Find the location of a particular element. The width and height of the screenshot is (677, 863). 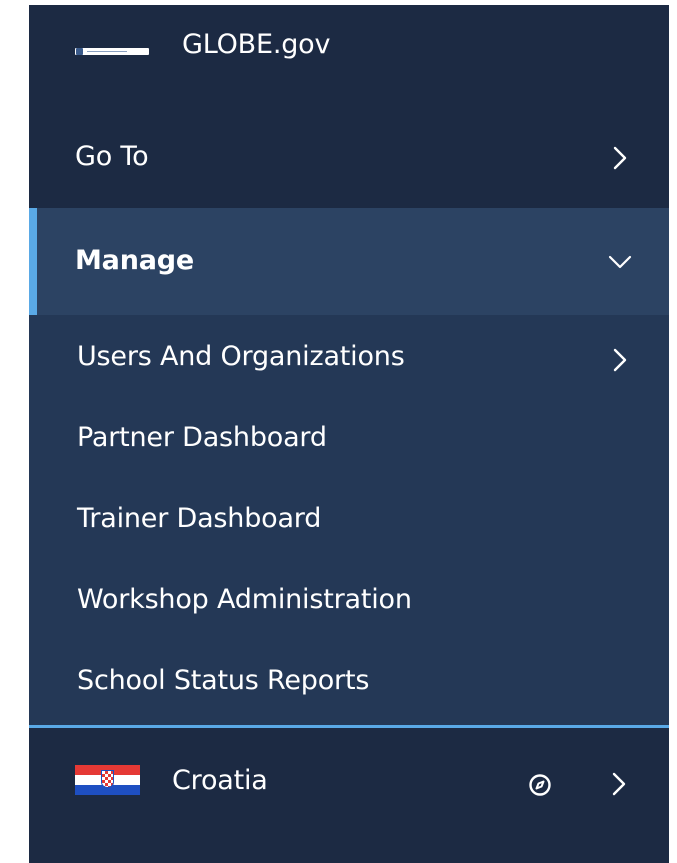

croatia-flag-icon is located at coordinates (107, 780).